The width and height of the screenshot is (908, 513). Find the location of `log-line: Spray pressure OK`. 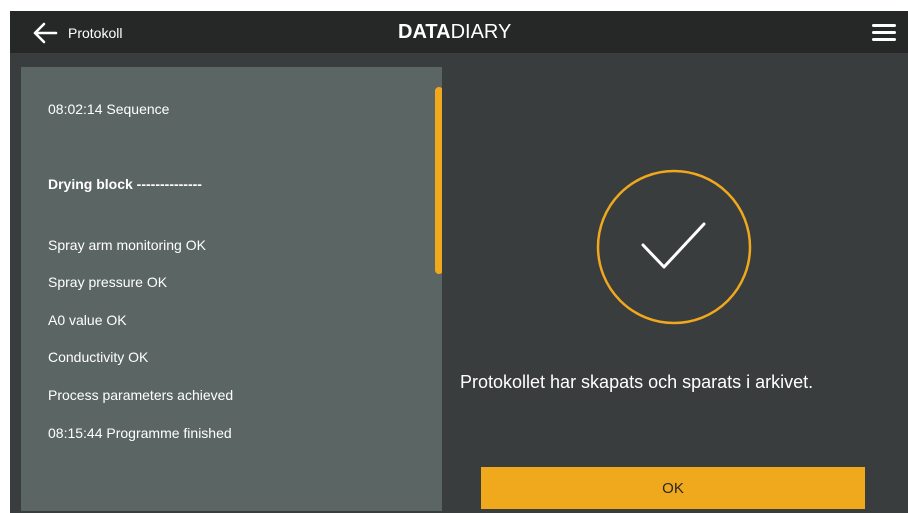

log-line: Spray pressure OK is located at coordinates (108, 282).